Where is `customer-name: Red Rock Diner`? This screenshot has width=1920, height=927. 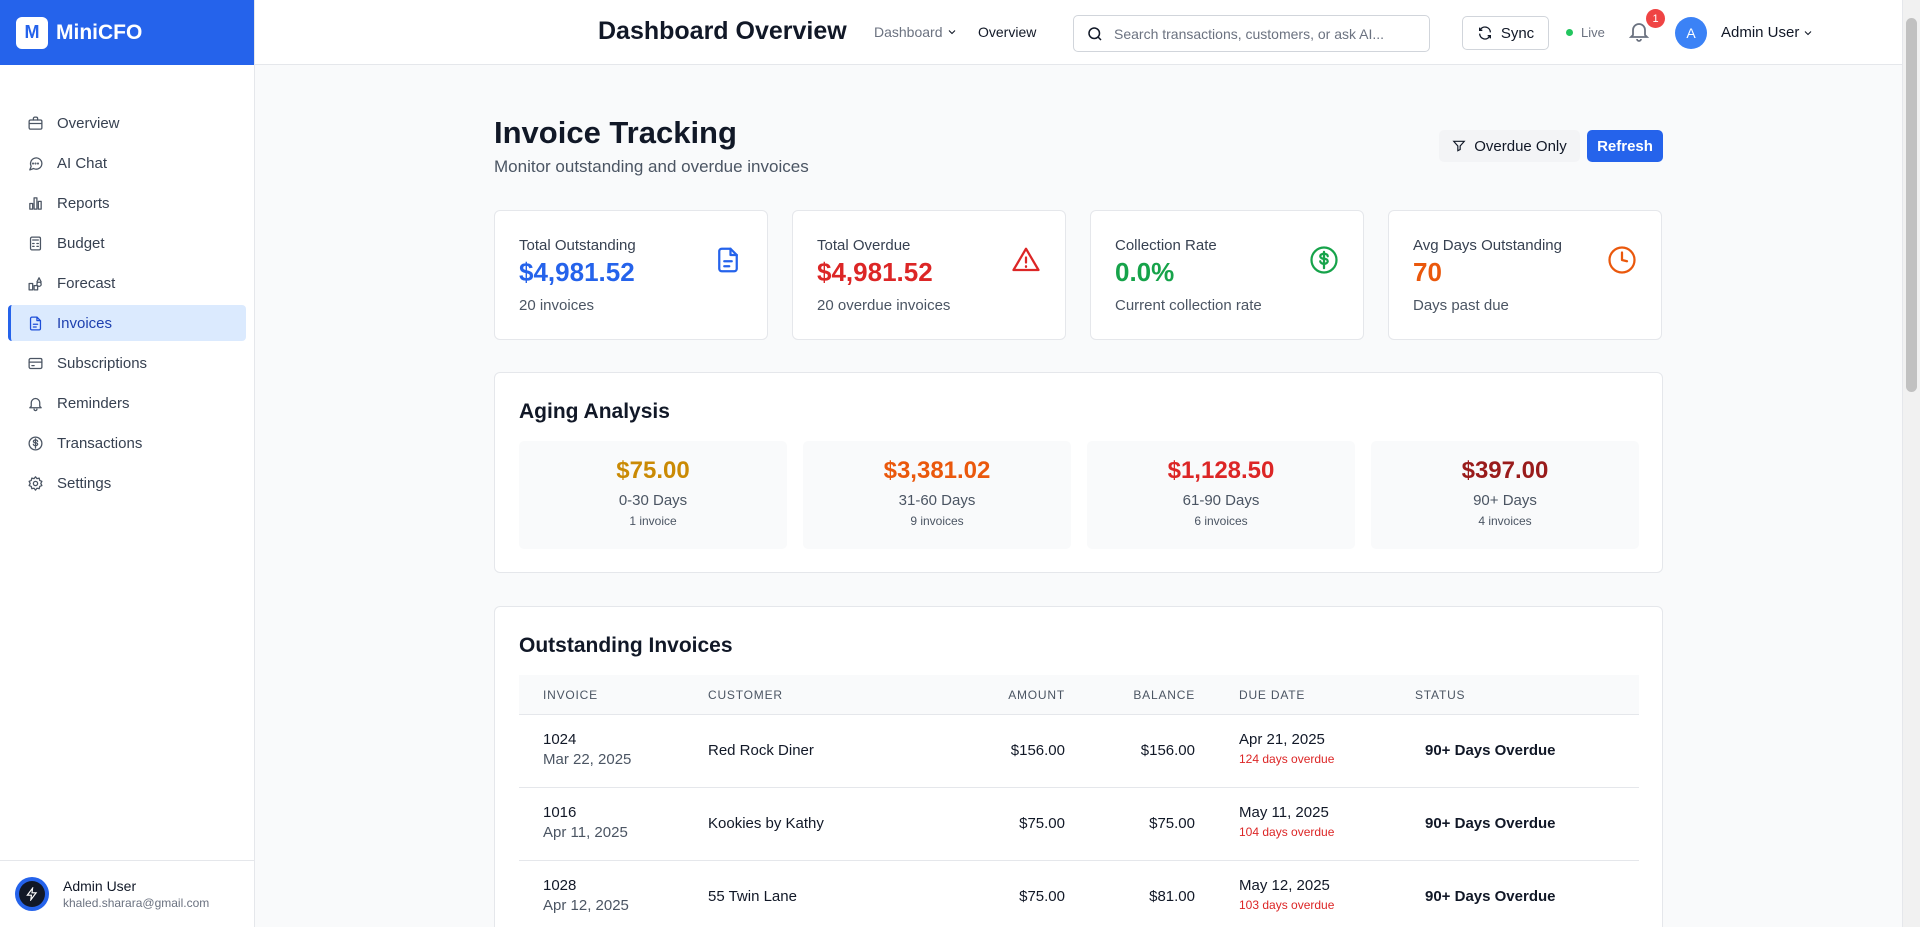
customer-name: Red Rock Diner is located at coordinates (761, 750).